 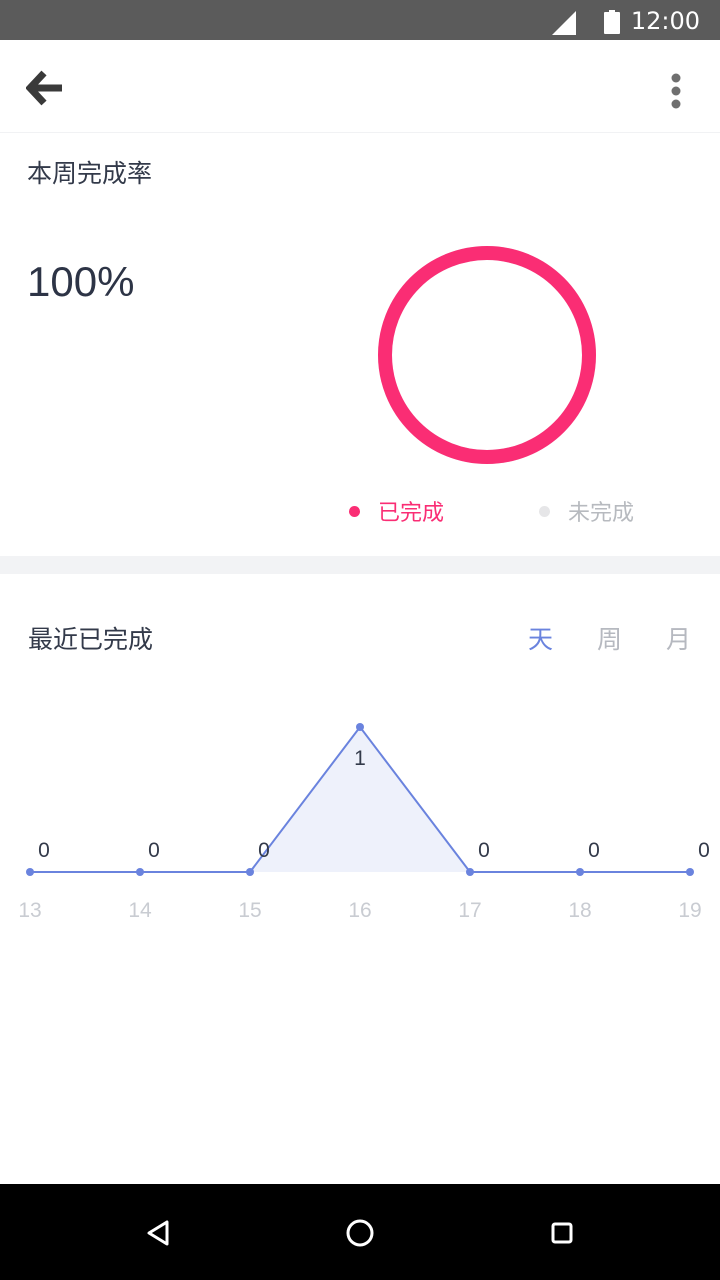 I want to click on tab-month: 月, so click(x=678, y=638).